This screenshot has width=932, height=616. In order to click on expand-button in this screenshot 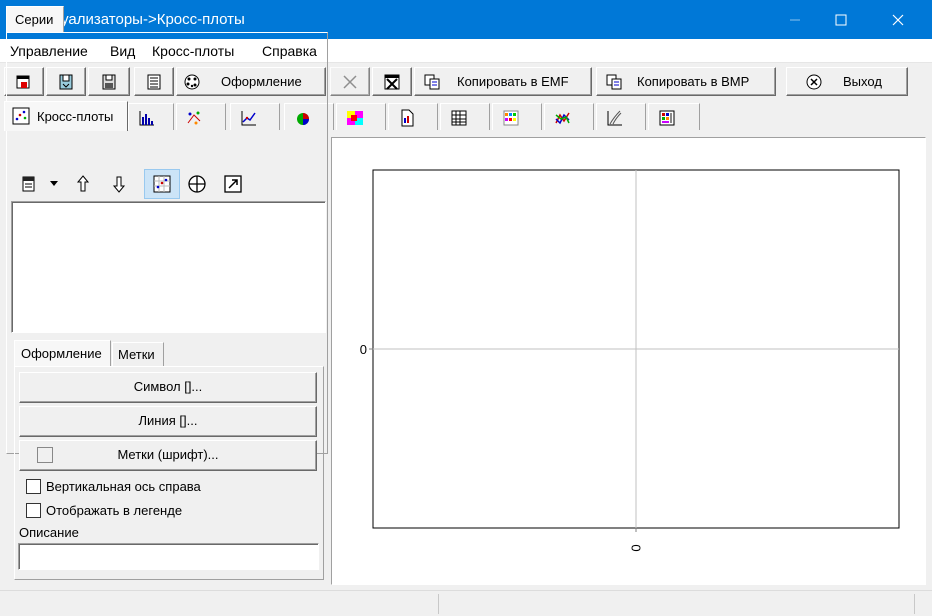, I will do `click(233, 184)`.